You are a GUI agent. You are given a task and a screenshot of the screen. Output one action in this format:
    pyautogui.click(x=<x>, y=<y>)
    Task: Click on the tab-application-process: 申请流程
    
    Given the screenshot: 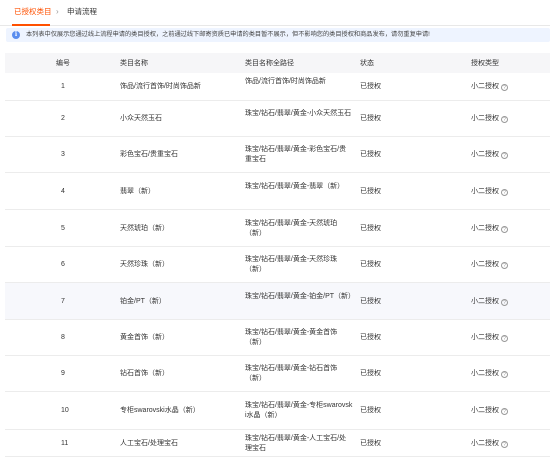 What is the action you would take?
    pyautogui.click(x=82, y=12)
    